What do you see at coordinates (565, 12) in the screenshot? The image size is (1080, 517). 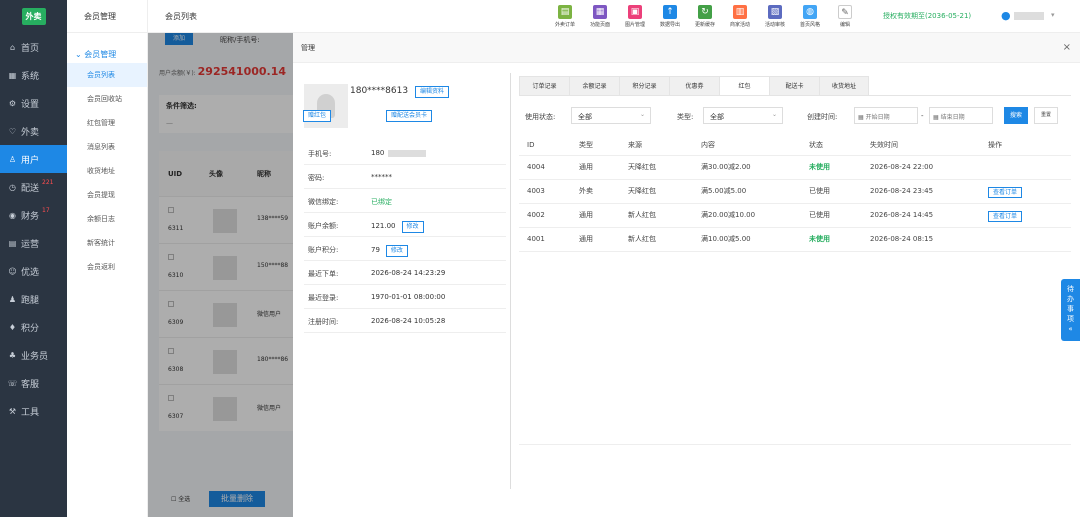 I see `tool-icon: ▤` at bounding box center [565, 12].